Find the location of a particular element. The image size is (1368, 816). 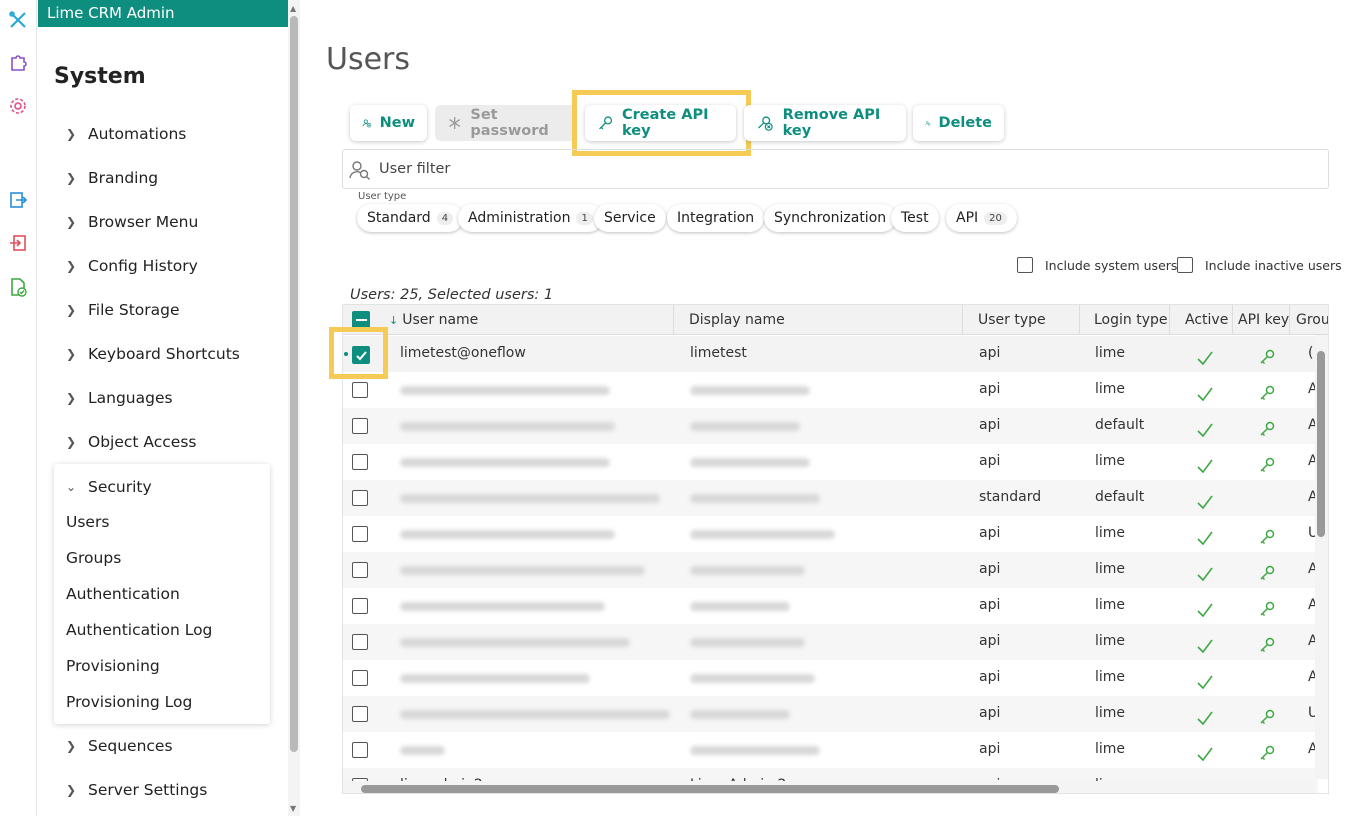

sidebar-item-security: ⌄ Security is located at coordinates (109, 487).